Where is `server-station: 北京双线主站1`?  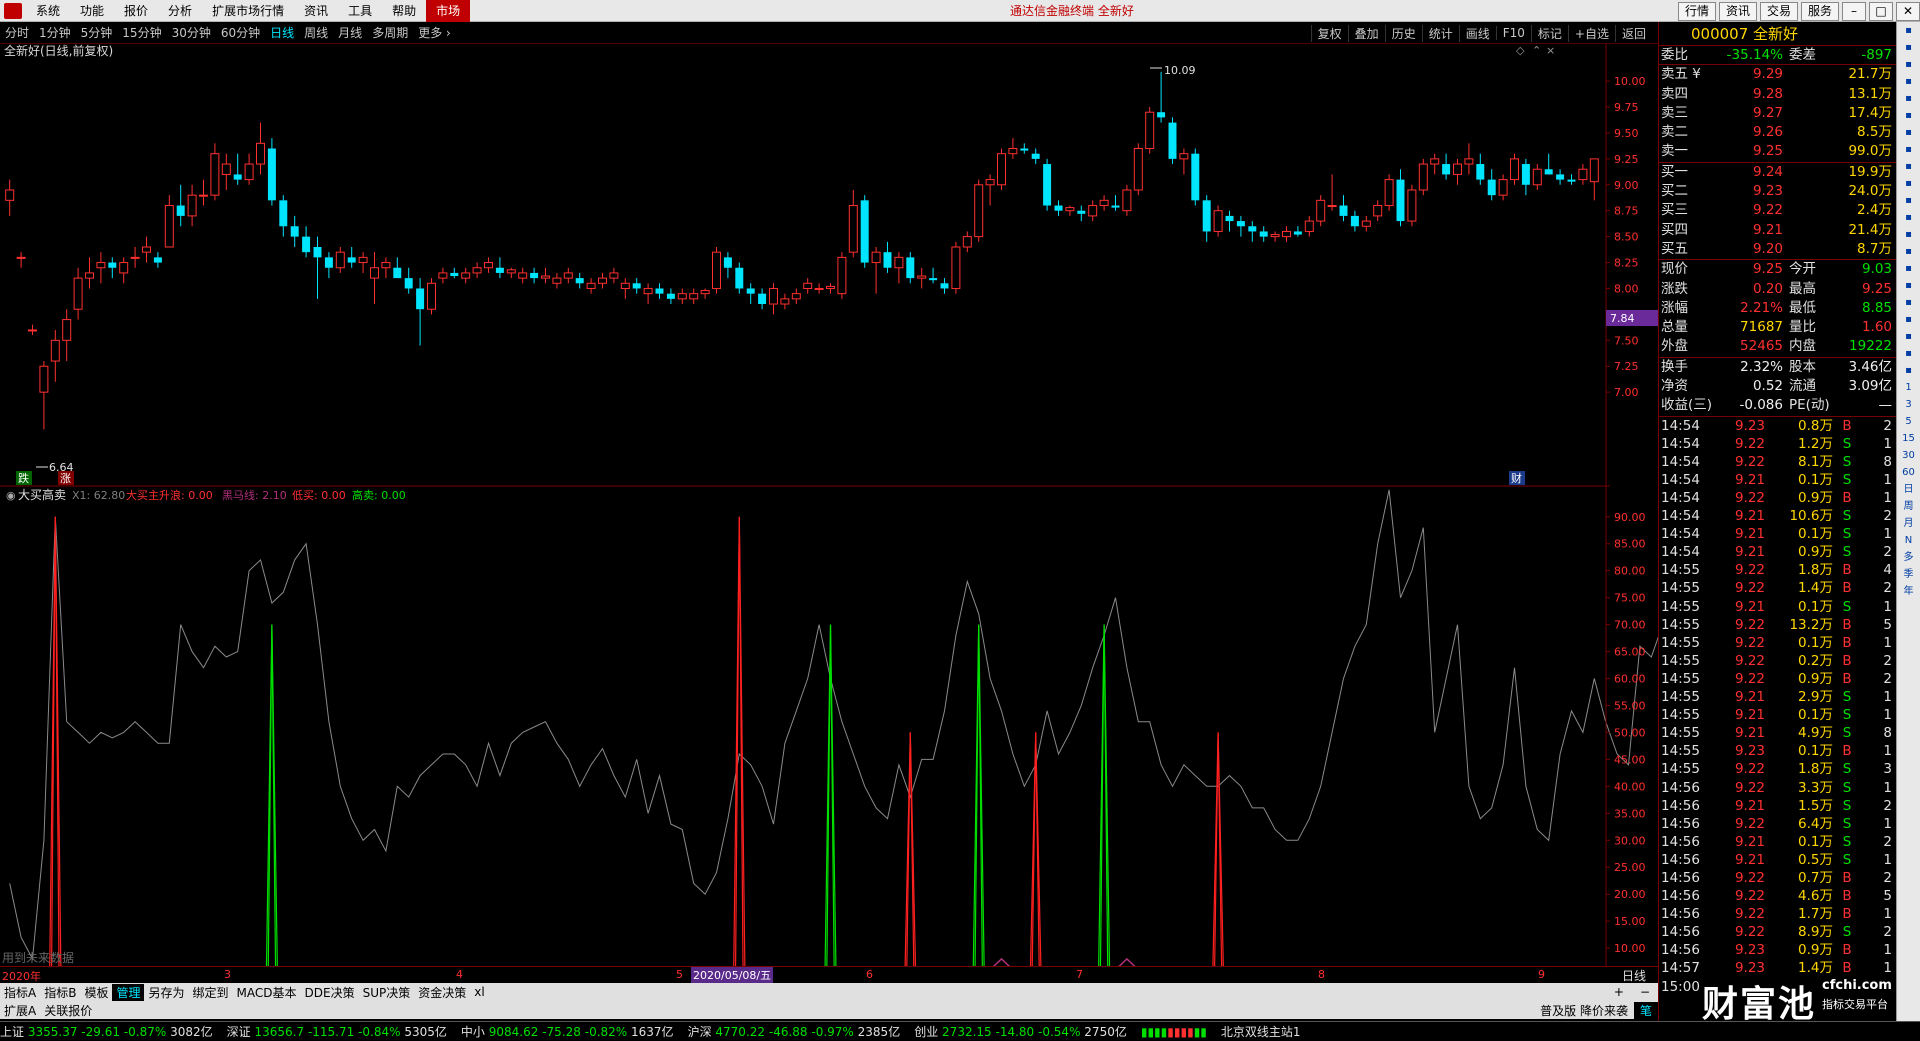 server-station: 北京双线主站1 is located at coordinates (1261, 1031).